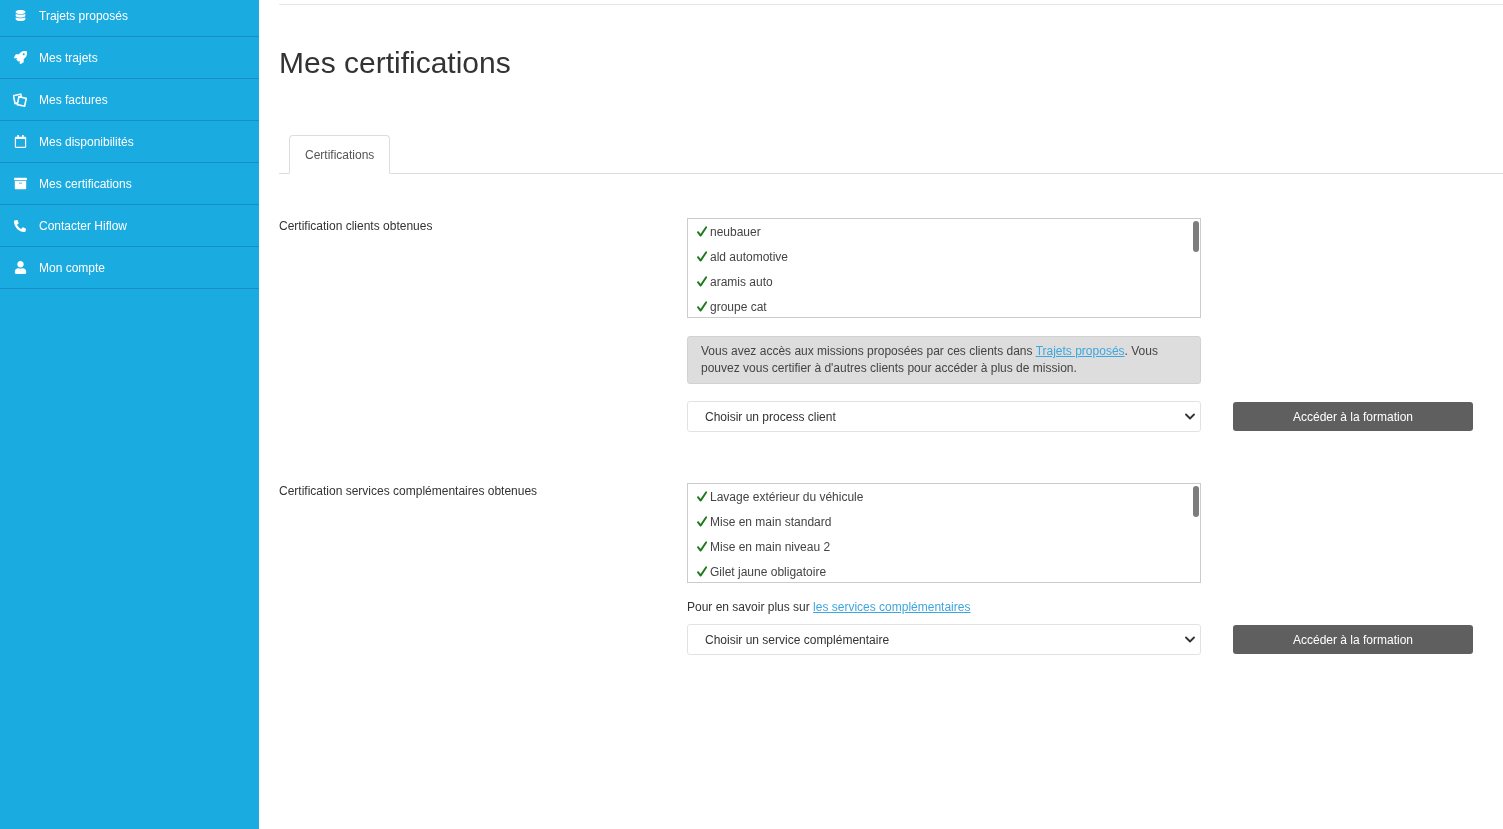 This screenshot has width=1503, height=829. I want to click on rocket-icon, so click(20, 57).